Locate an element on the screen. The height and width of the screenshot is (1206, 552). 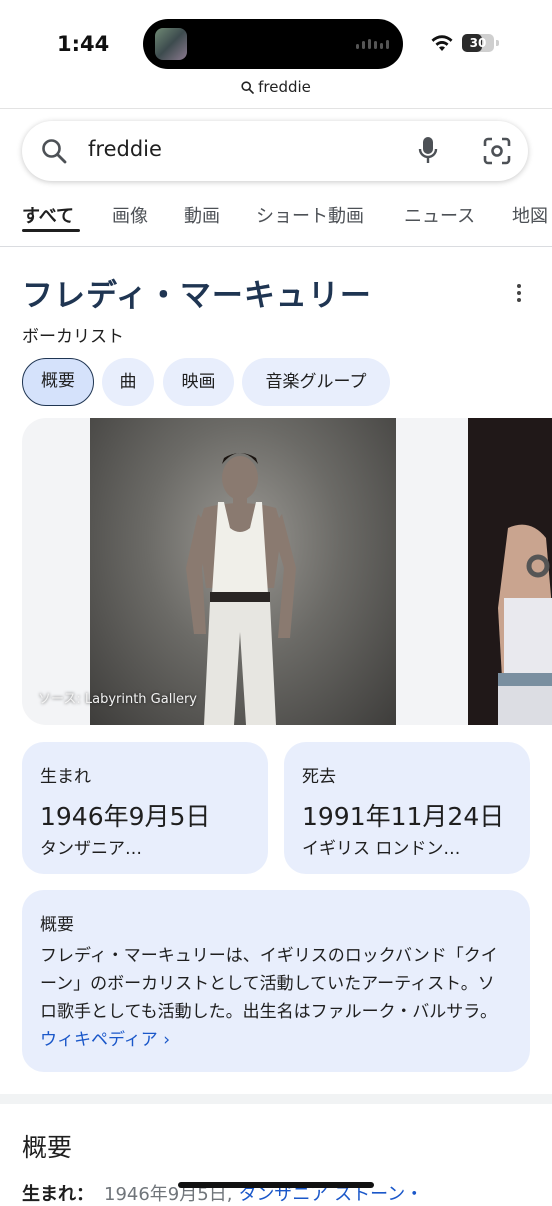
chip-music-group: 音楽グループ is located at coordinates (316, 382).